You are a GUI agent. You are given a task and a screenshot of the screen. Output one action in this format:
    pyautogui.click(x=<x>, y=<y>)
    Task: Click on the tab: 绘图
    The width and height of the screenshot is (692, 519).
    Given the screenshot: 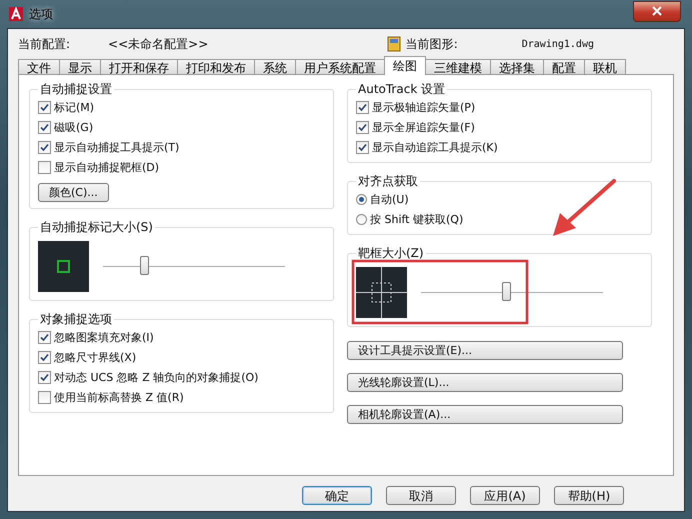 What is the action you would take?
    pyautogui.click(x=405, y=65)
    